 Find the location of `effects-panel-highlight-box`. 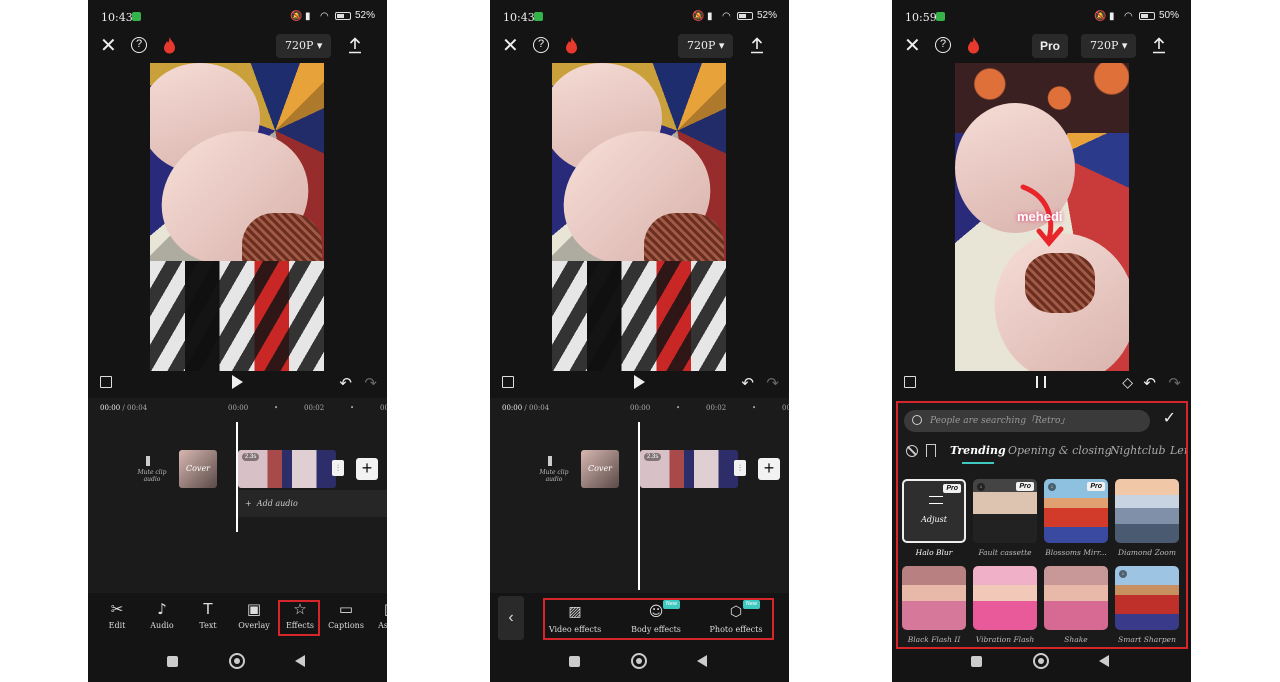

effects-panel-highlight-box is located at coordinates (1042, 525).